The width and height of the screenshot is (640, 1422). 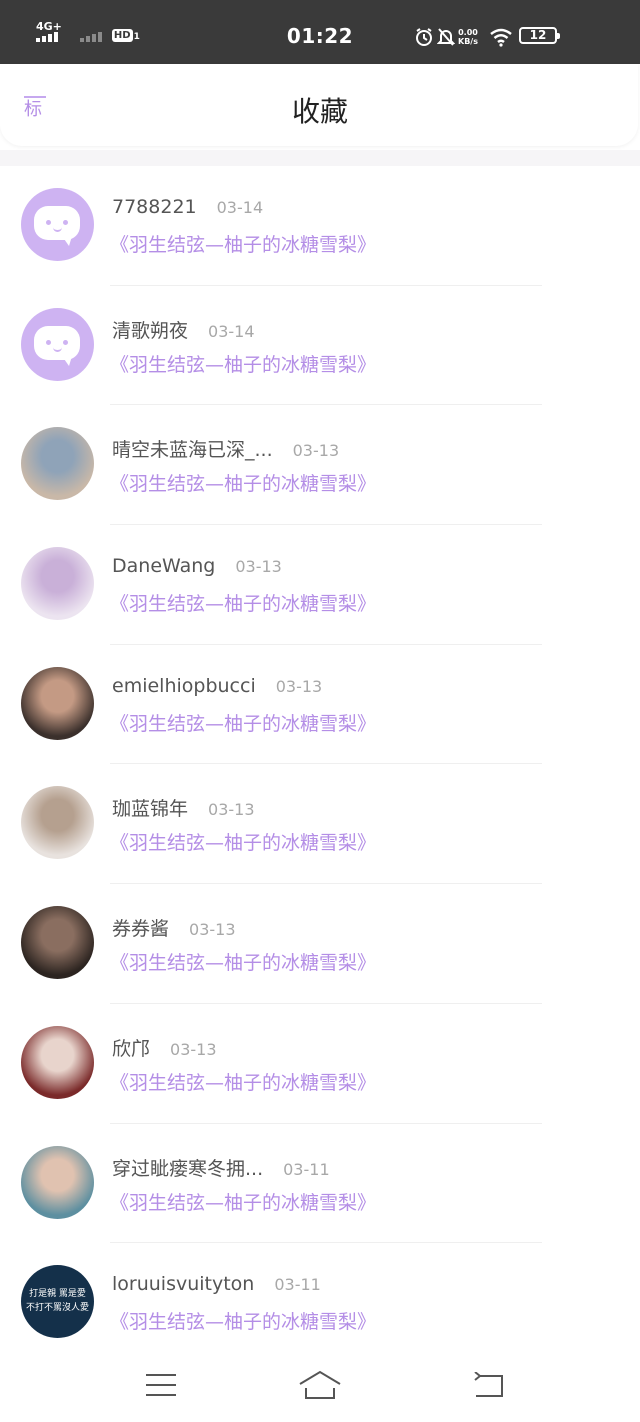 I want to click on user-name: 珈蓝锦年, so click(x=150, y=807).